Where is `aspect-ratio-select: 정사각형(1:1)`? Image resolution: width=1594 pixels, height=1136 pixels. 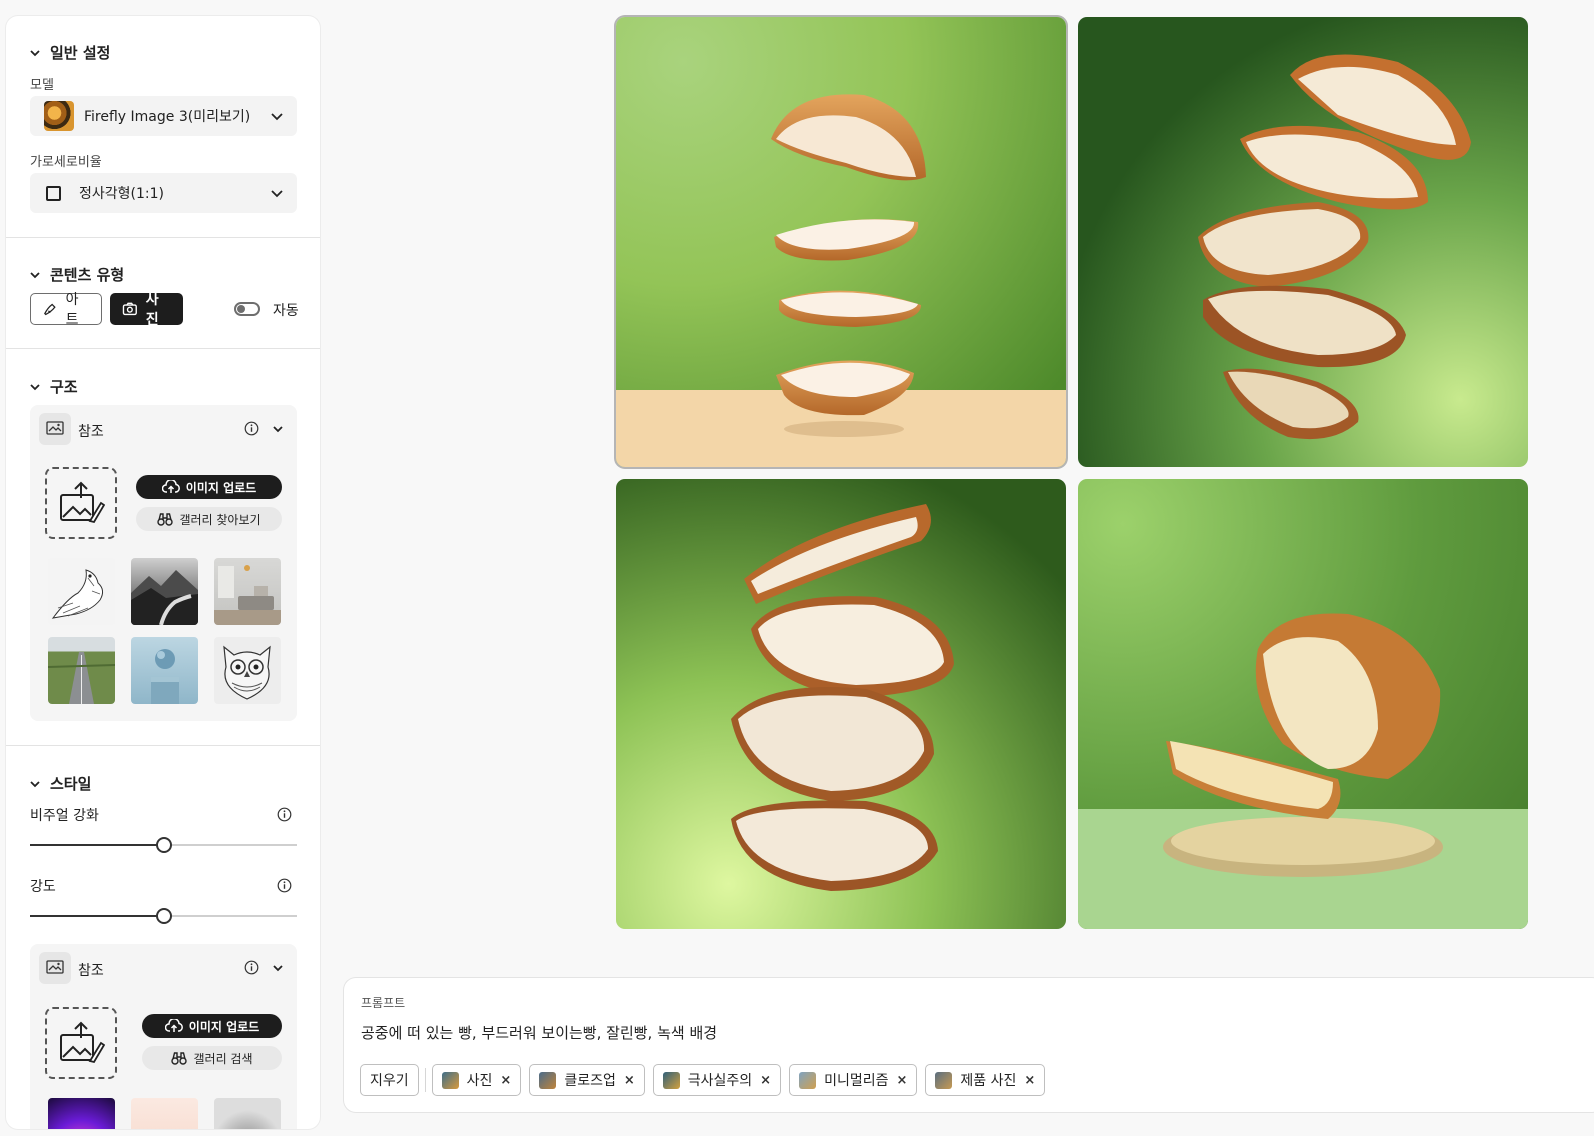
aspect-ratio-select: 정사각형(1:1) is located at coordinates (163, 193).